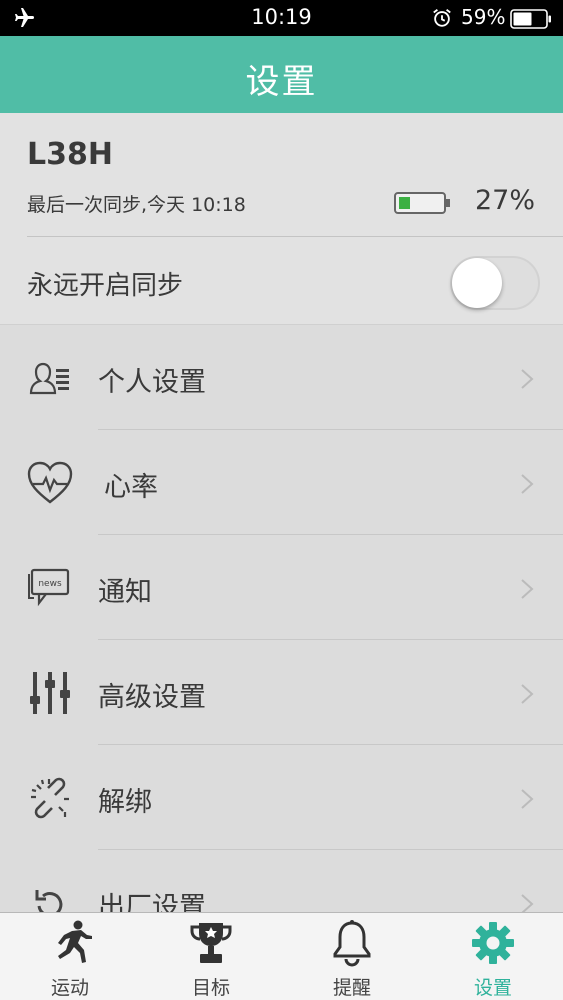 Image resolution: width=563 pixels, height=1000 pixels. What do you see at coordinates (50, 482) in the screenshot?
I see `heart-rate-icon` at bounding box center [50, 482].